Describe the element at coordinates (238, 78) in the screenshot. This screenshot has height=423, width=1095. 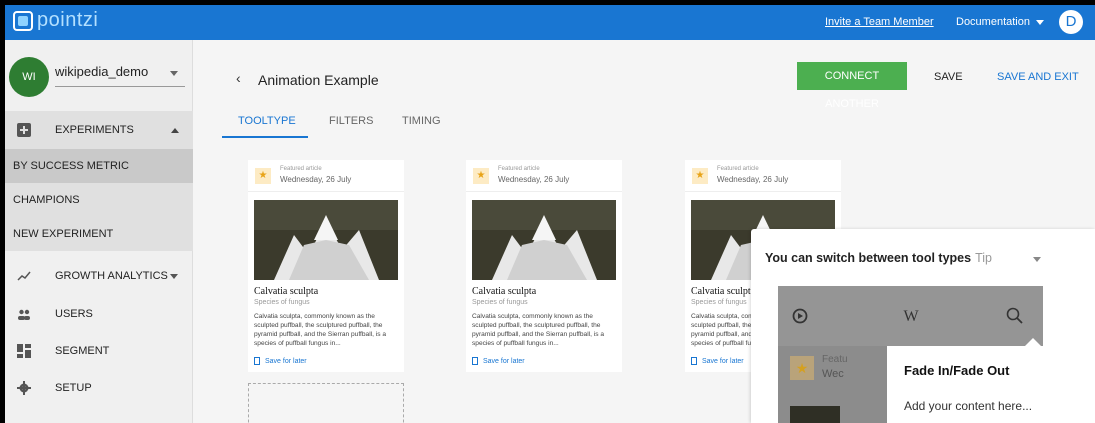
I see `back-arrow-icon: ‹` at that location.